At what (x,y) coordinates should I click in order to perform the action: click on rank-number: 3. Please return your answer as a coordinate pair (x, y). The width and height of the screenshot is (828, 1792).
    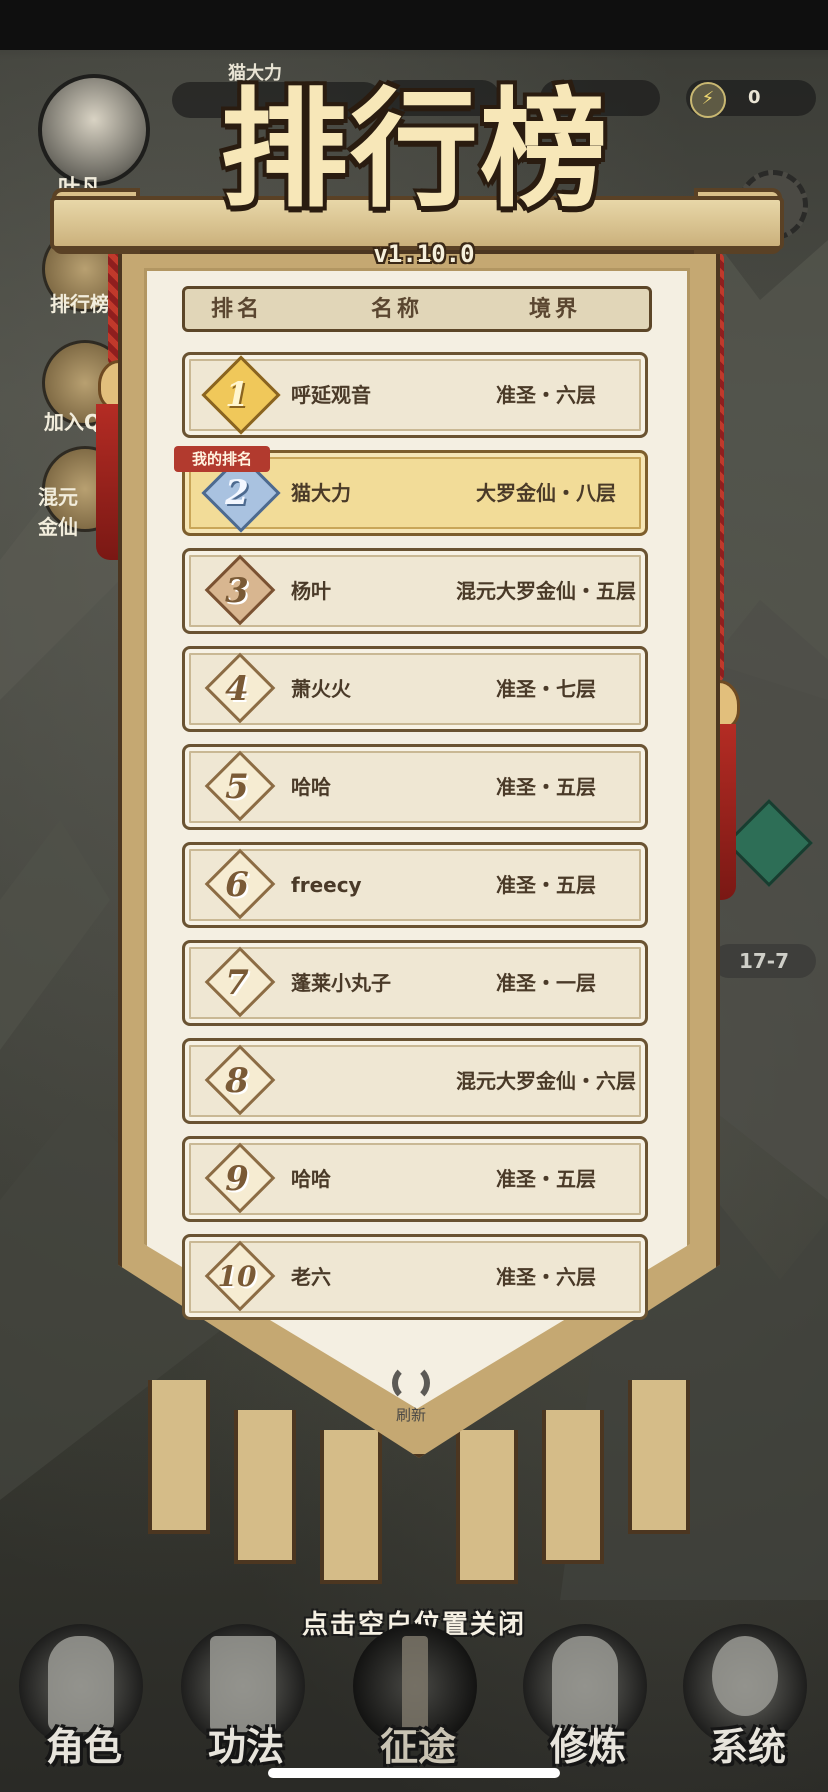
    Looking at the image, I should click on (237, 591).